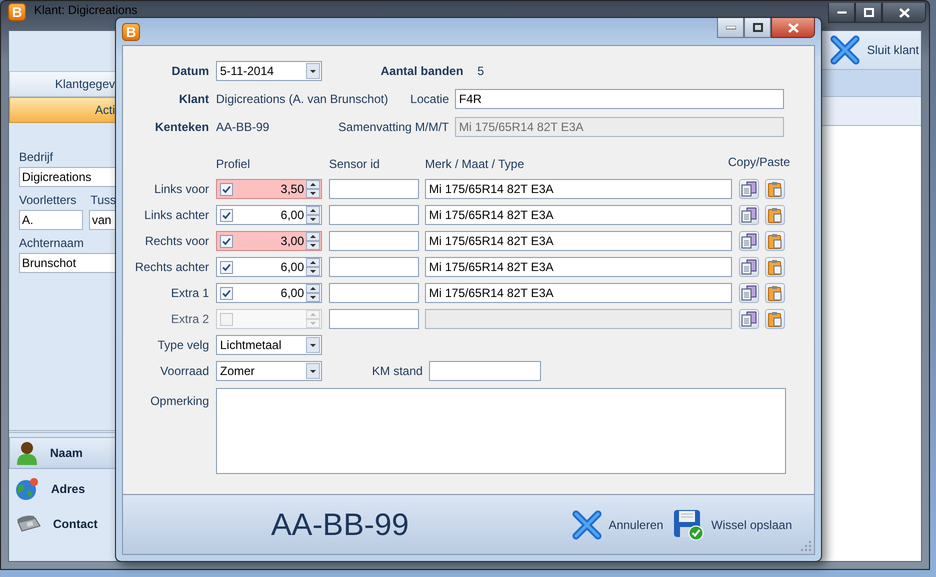  What do you see at coordinates (269, 189) in the screenshot?
I see `profile-spinner: 3,50` at bounding box center [269, 189].